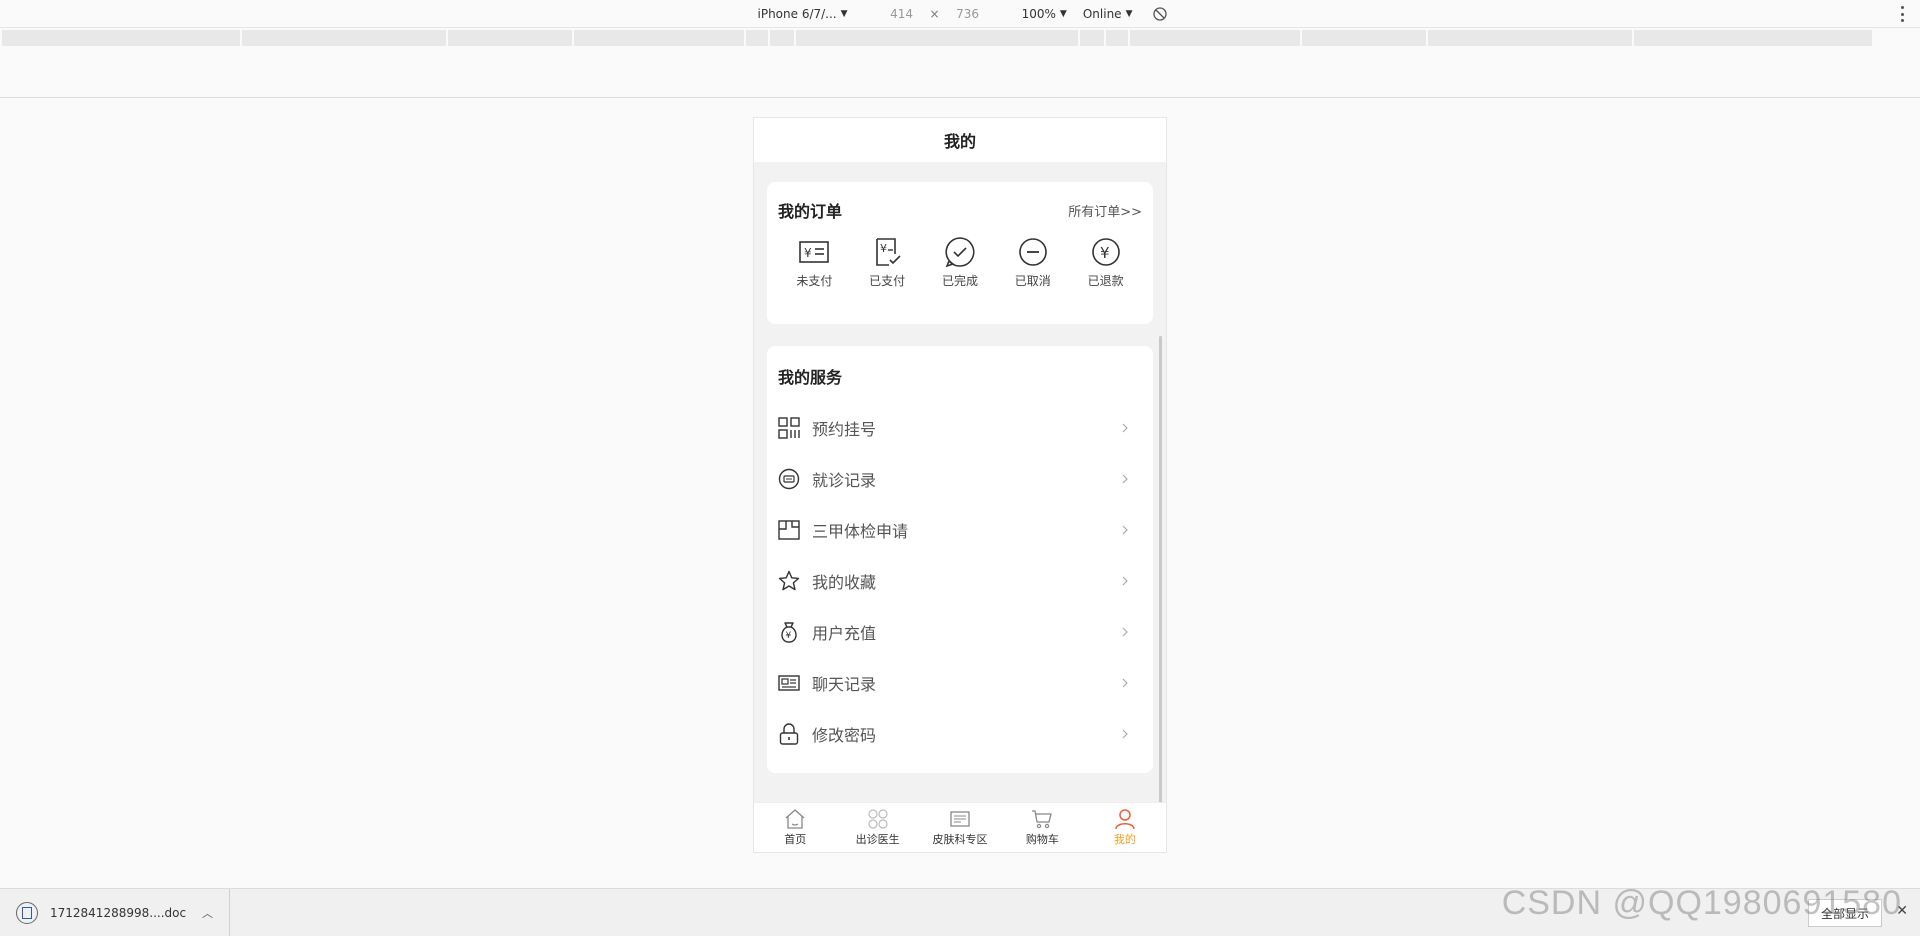 The width and height of the screenshot is (1920, 936). Describe the element at coordinates (960, 140) in the screenshot. I see `page-title: 我的` at that location.